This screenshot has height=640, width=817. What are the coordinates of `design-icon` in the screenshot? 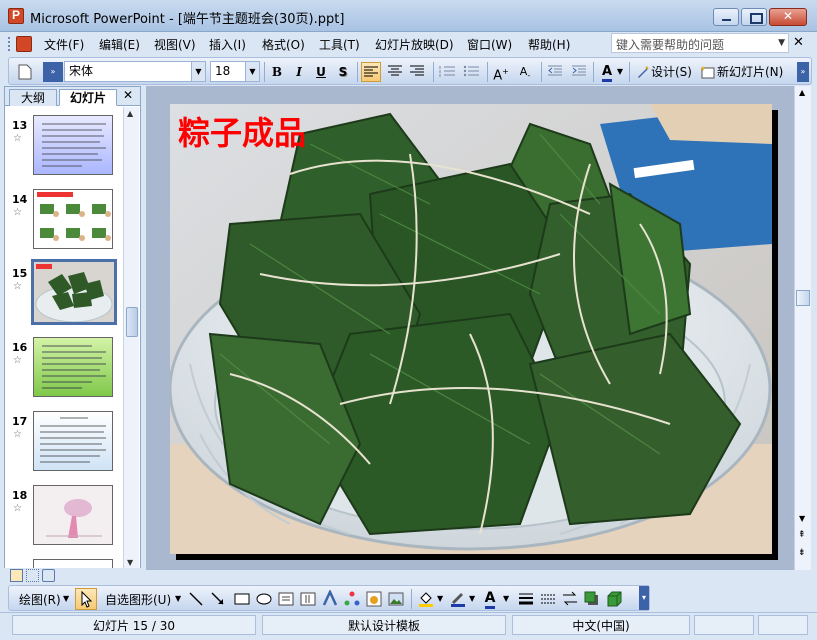 It's located at (643, 72).